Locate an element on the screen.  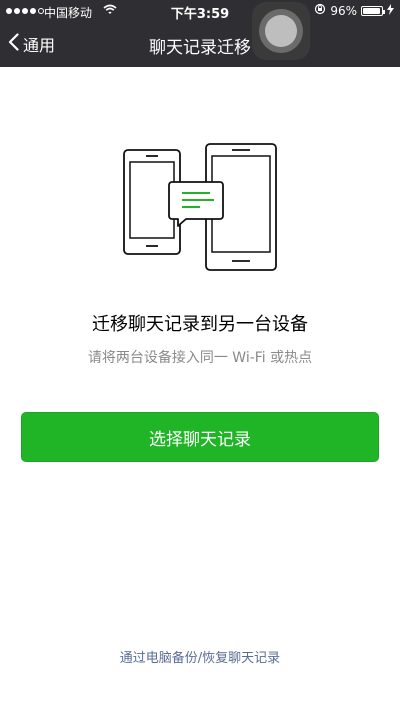
assistive-touch-inner-ring is located at coordinates (281, 31).